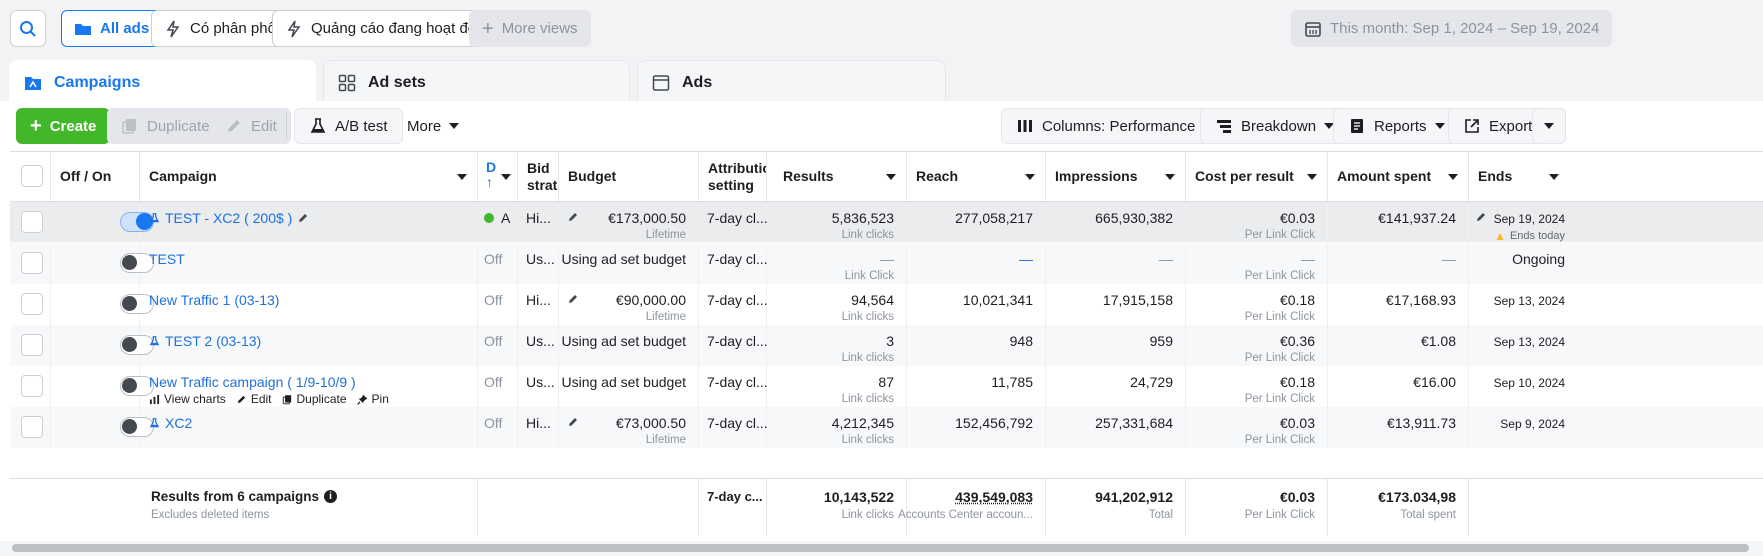  Describe the element at coordinates (1116, 176) in the screenshot. I see `header-impressions: Impressions` at that location.